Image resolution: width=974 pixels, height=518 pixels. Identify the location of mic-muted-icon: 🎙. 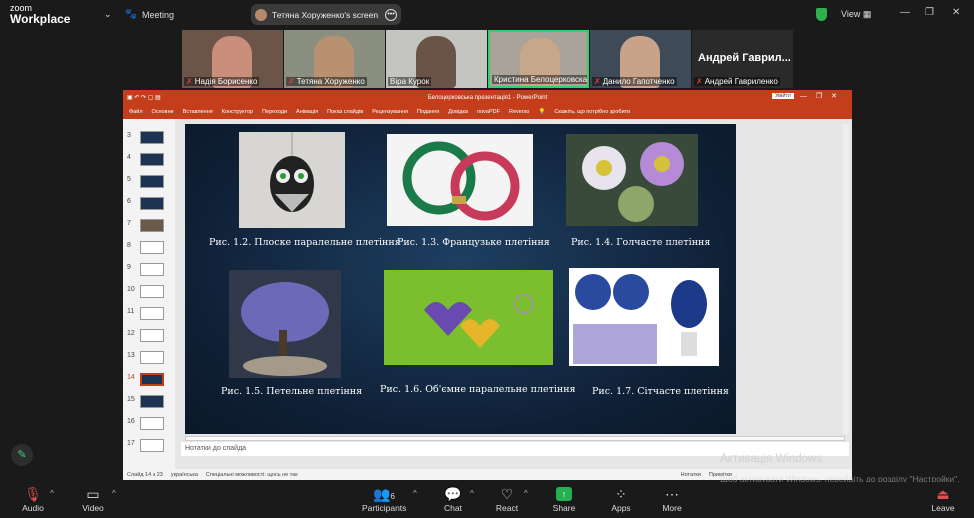
(33, 494).